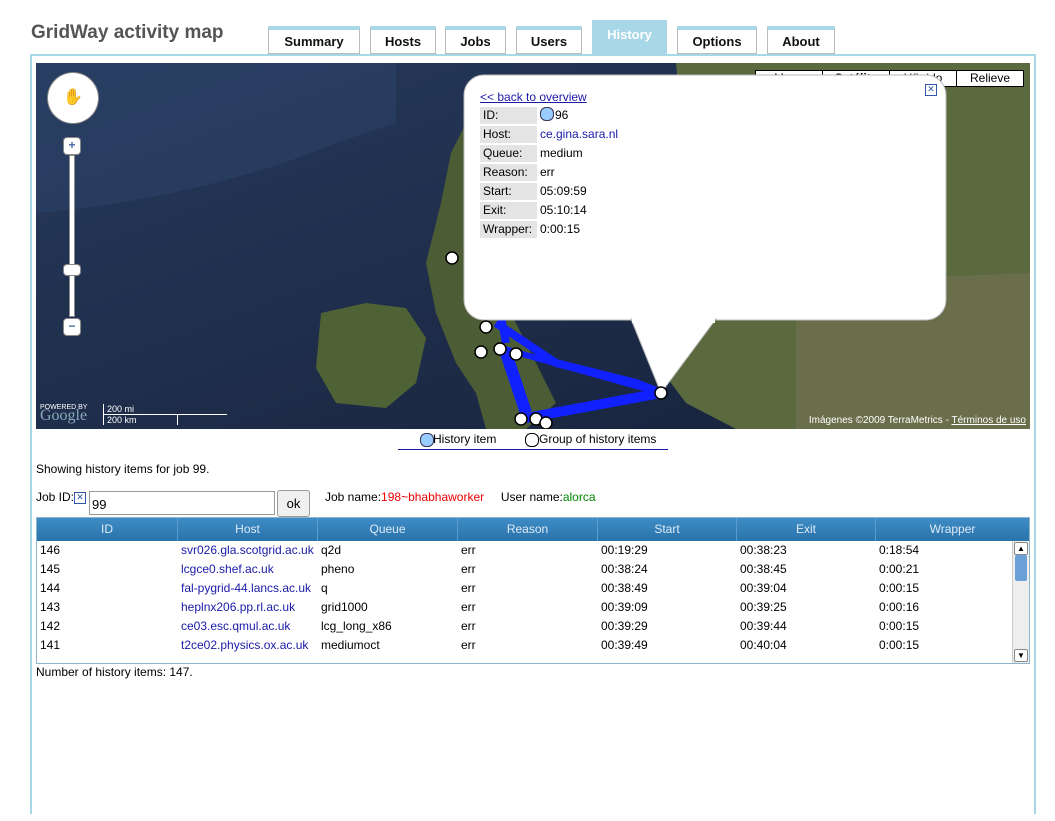 The height and width of the screenshot is (821, 1055). I want to click on cell-start: 00:39:09, so click(624, 607).